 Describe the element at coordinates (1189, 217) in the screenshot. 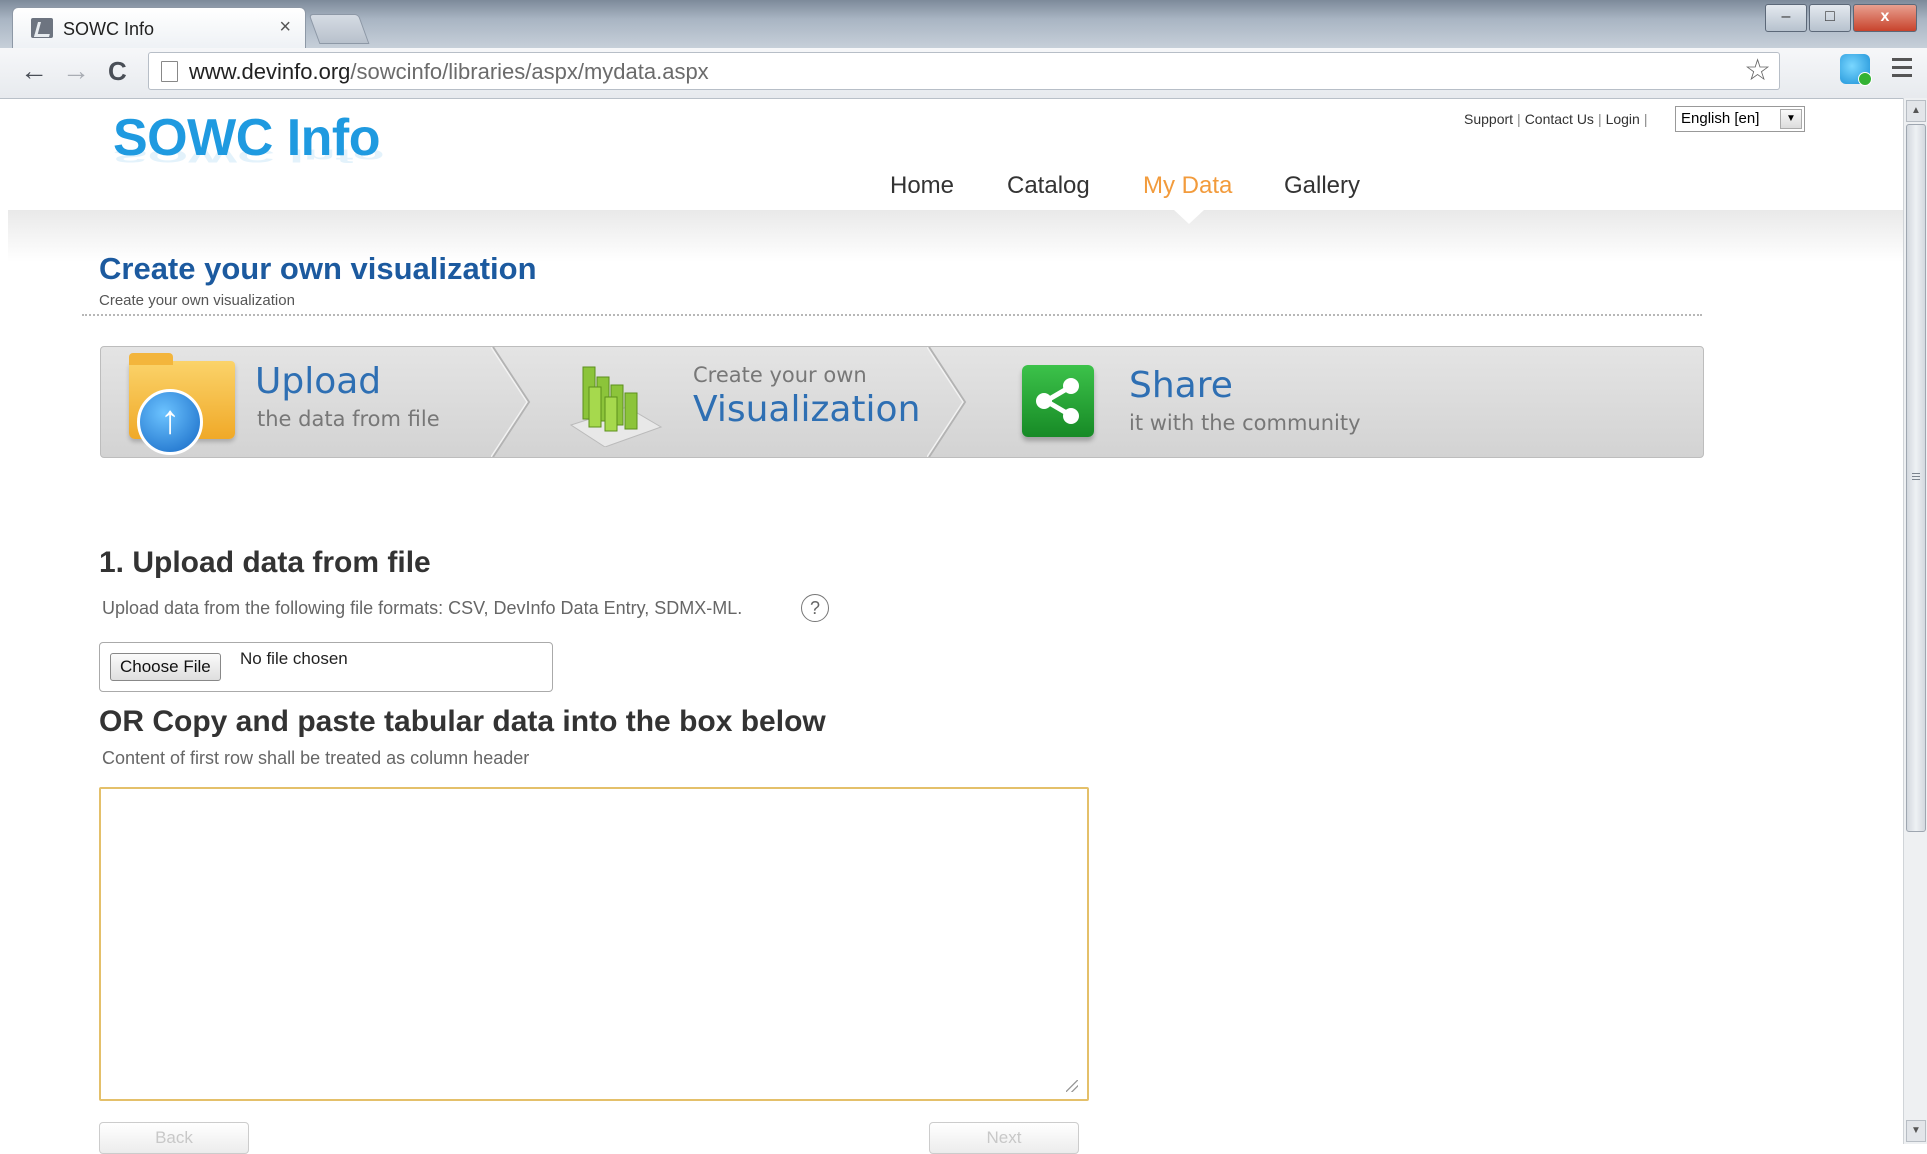

I see `active-nav-indicator` at that location.